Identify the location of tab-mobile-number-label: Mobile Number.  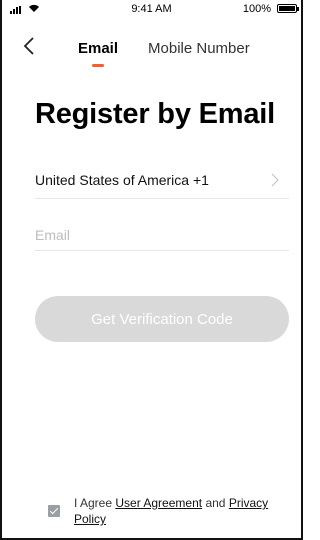
(199, 48).